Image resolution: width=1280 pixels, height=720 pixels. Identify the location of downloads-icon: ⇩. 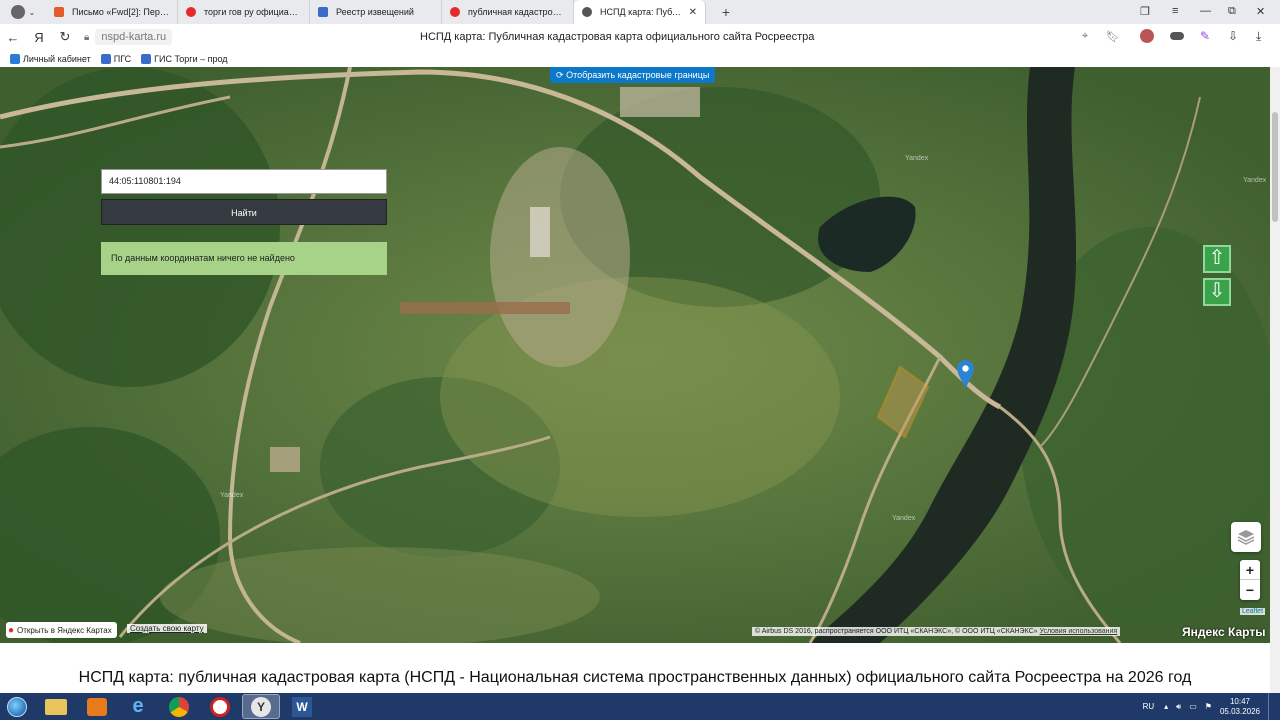
(1233, 36).